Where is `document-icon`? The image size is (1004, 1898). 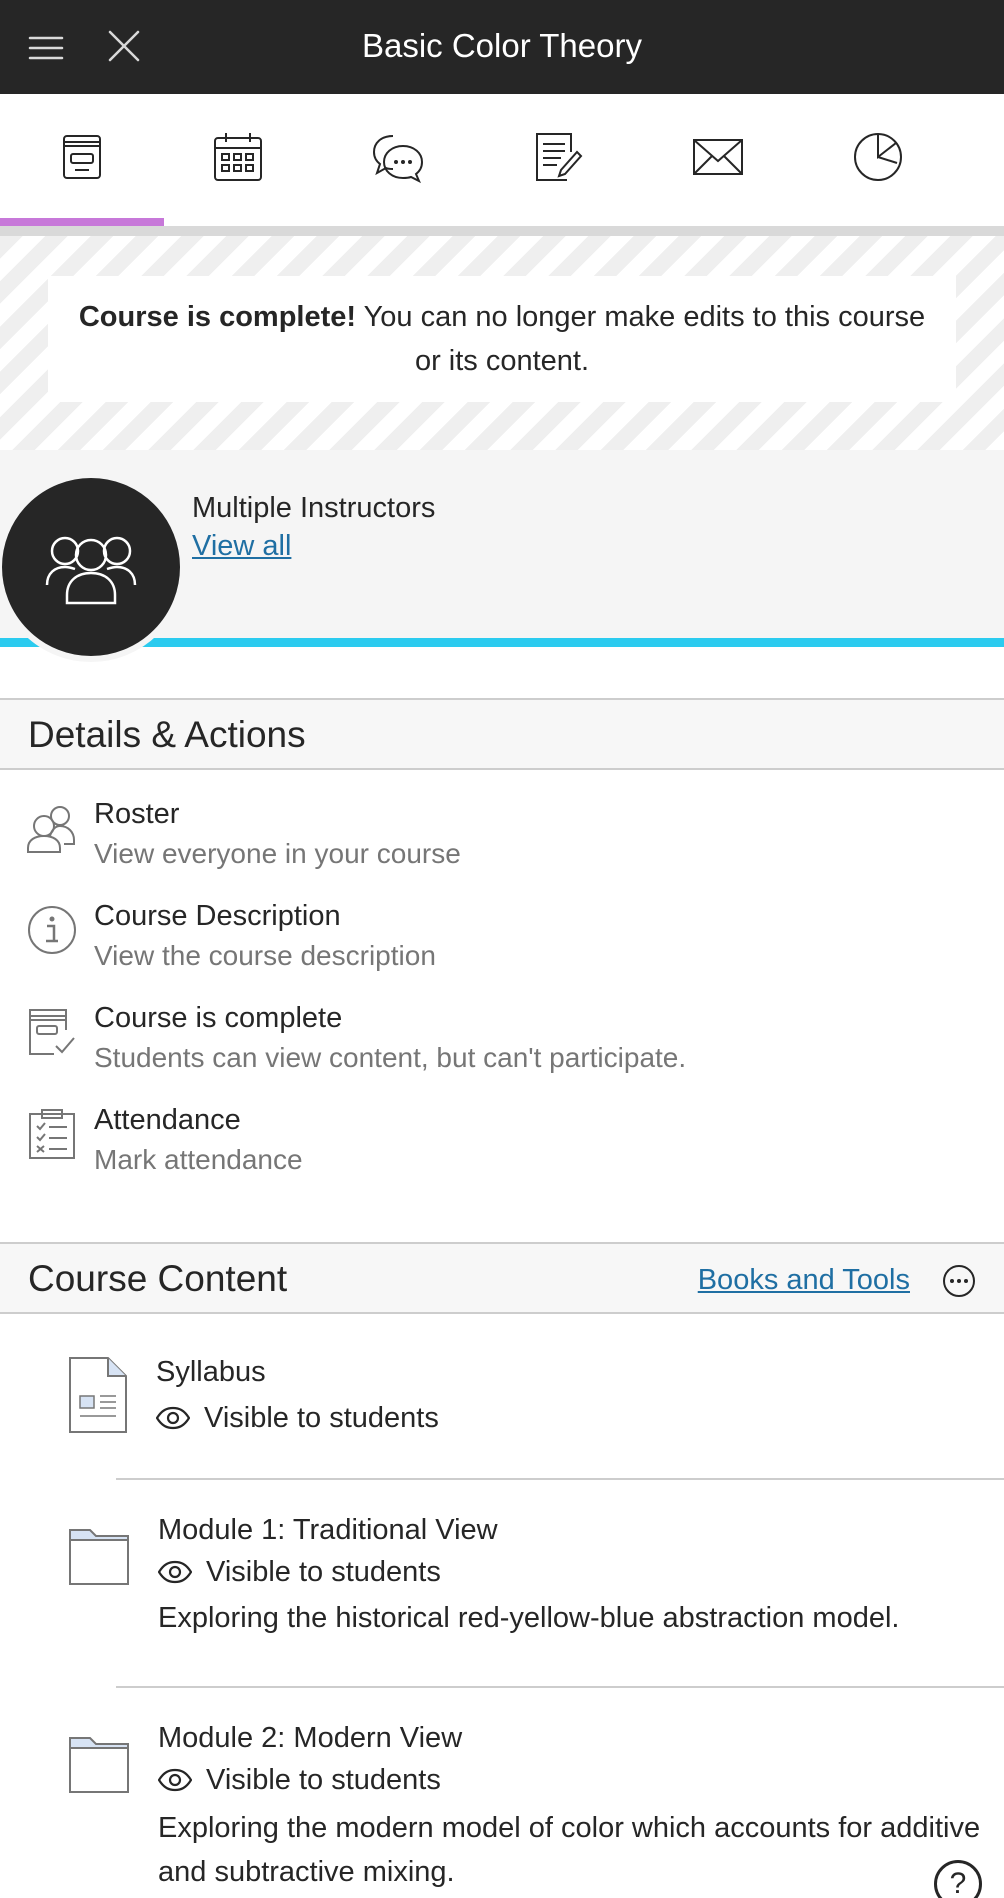
document-icon is located at coordinates (98, 1395).